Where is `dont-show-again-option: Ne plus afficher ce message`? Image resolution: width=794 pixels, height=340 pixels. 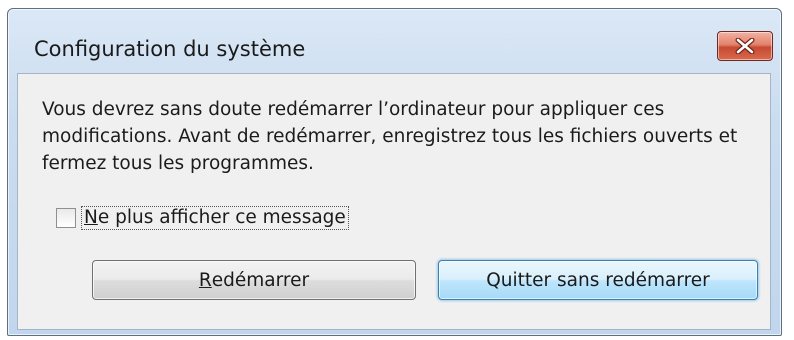 dont-show-again-option: Ne plus afficher ce message is located at coordinates (202, 218).